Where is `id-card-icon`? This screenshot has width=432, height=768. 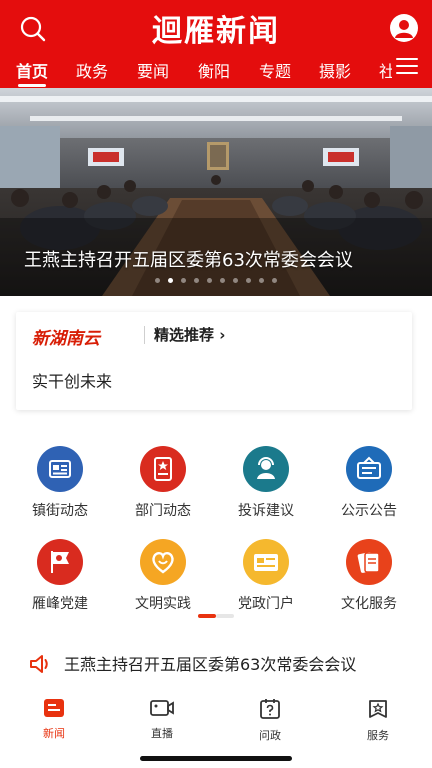 id-card-icon is located at coordinates (266, 562).